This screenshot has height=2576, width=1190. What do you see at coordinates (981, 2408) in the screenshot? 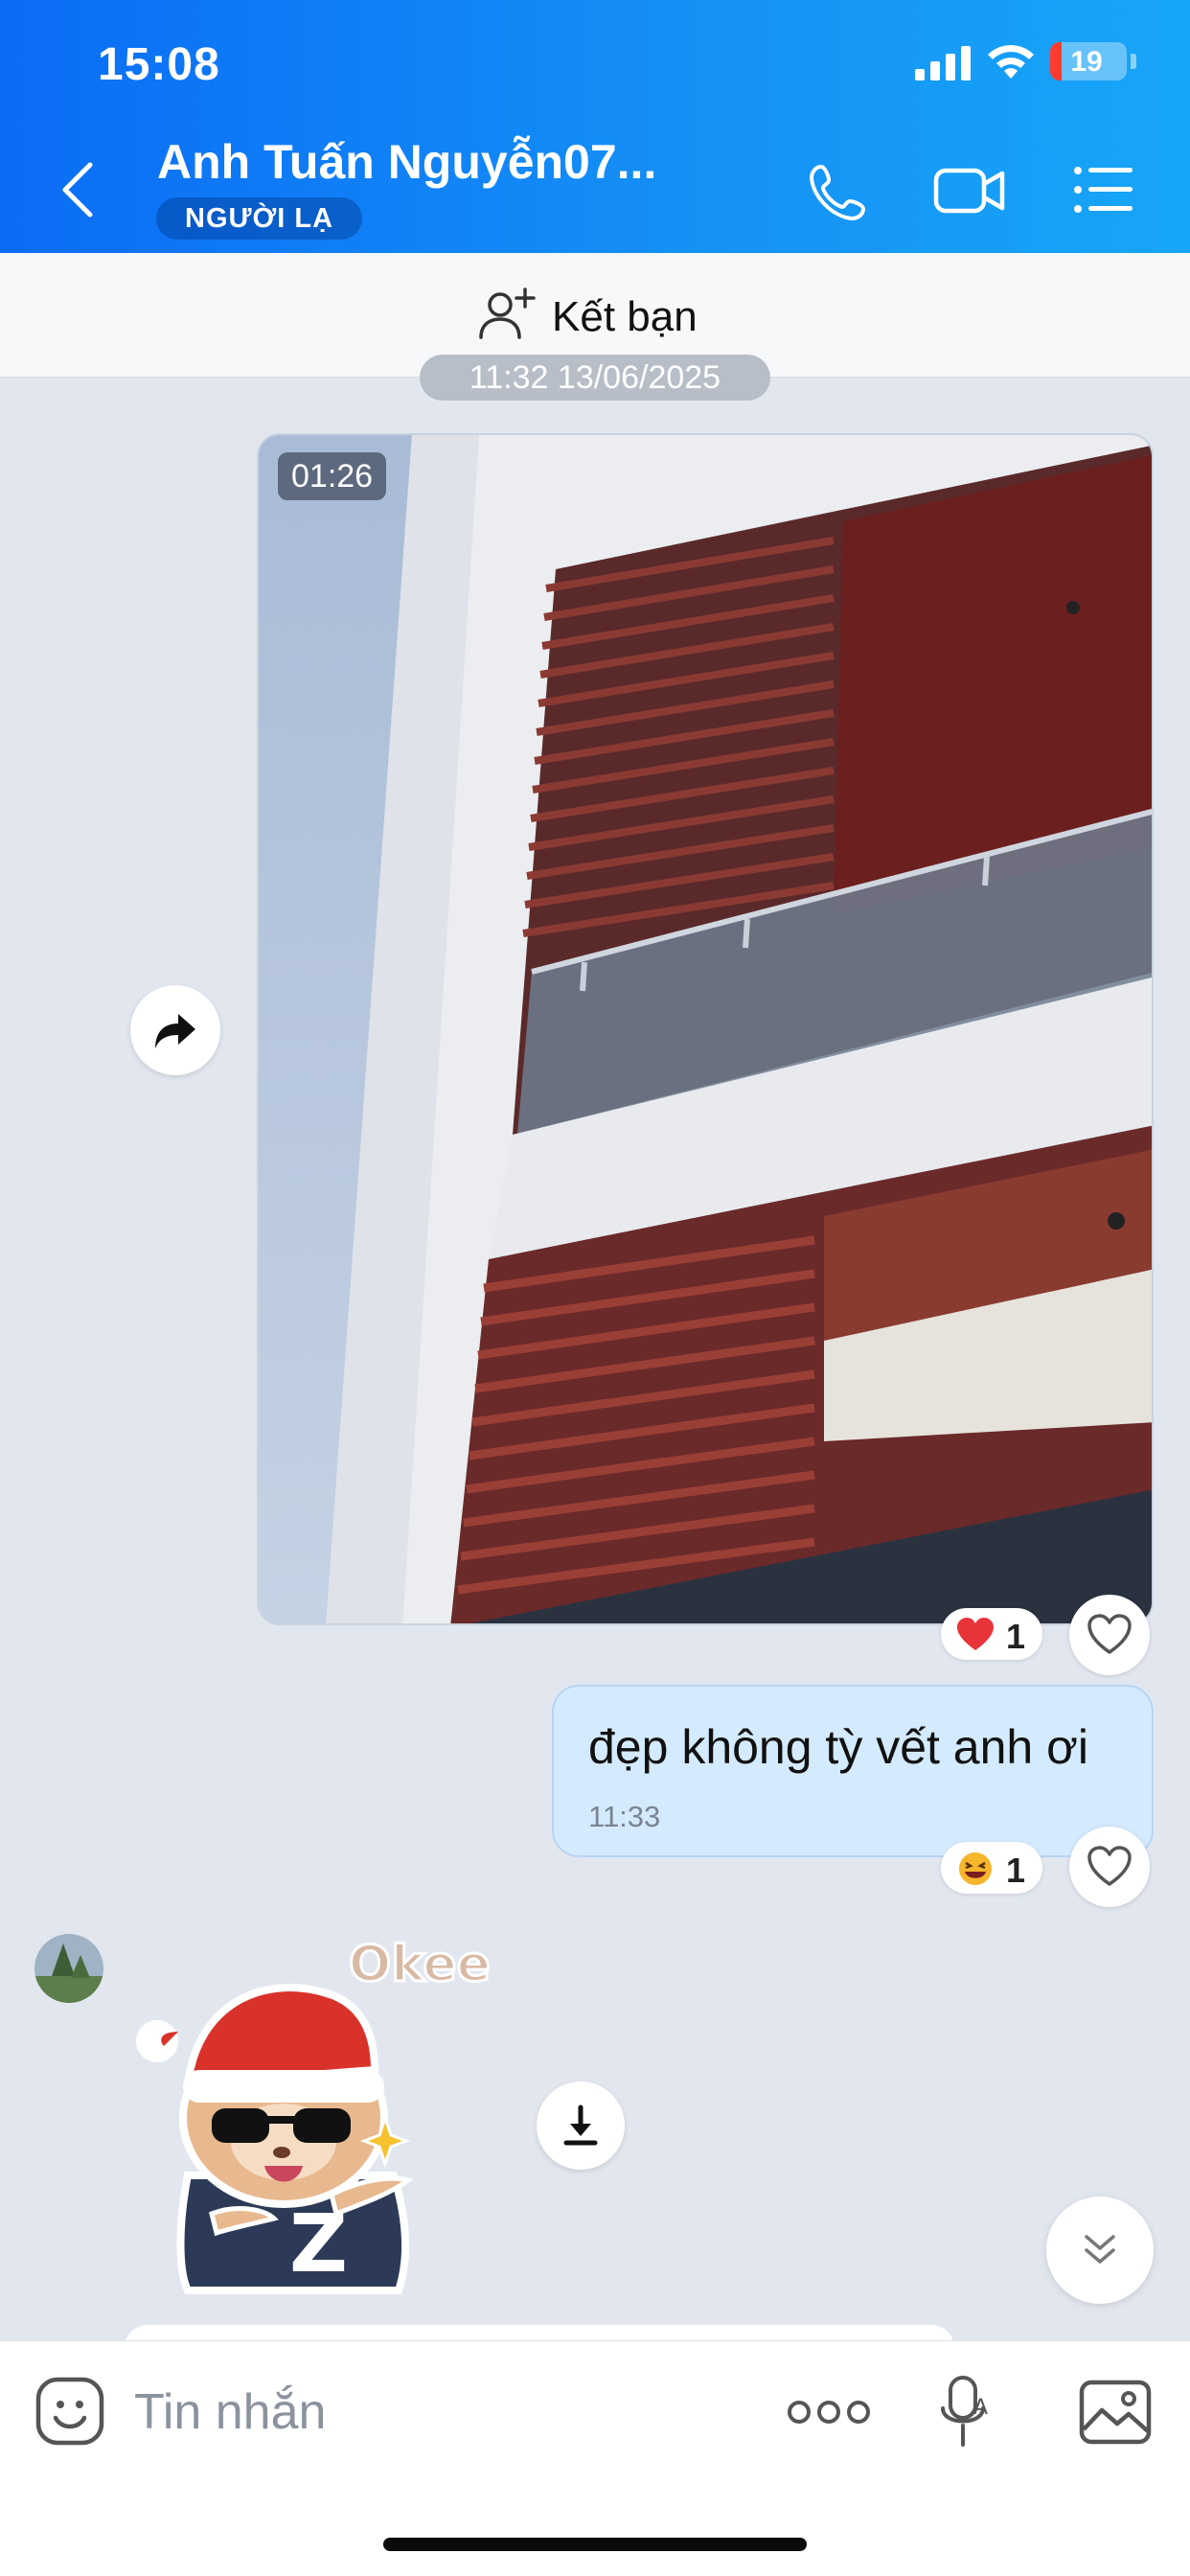
I see `svg-text: A` at bounding box center [981, 2408].